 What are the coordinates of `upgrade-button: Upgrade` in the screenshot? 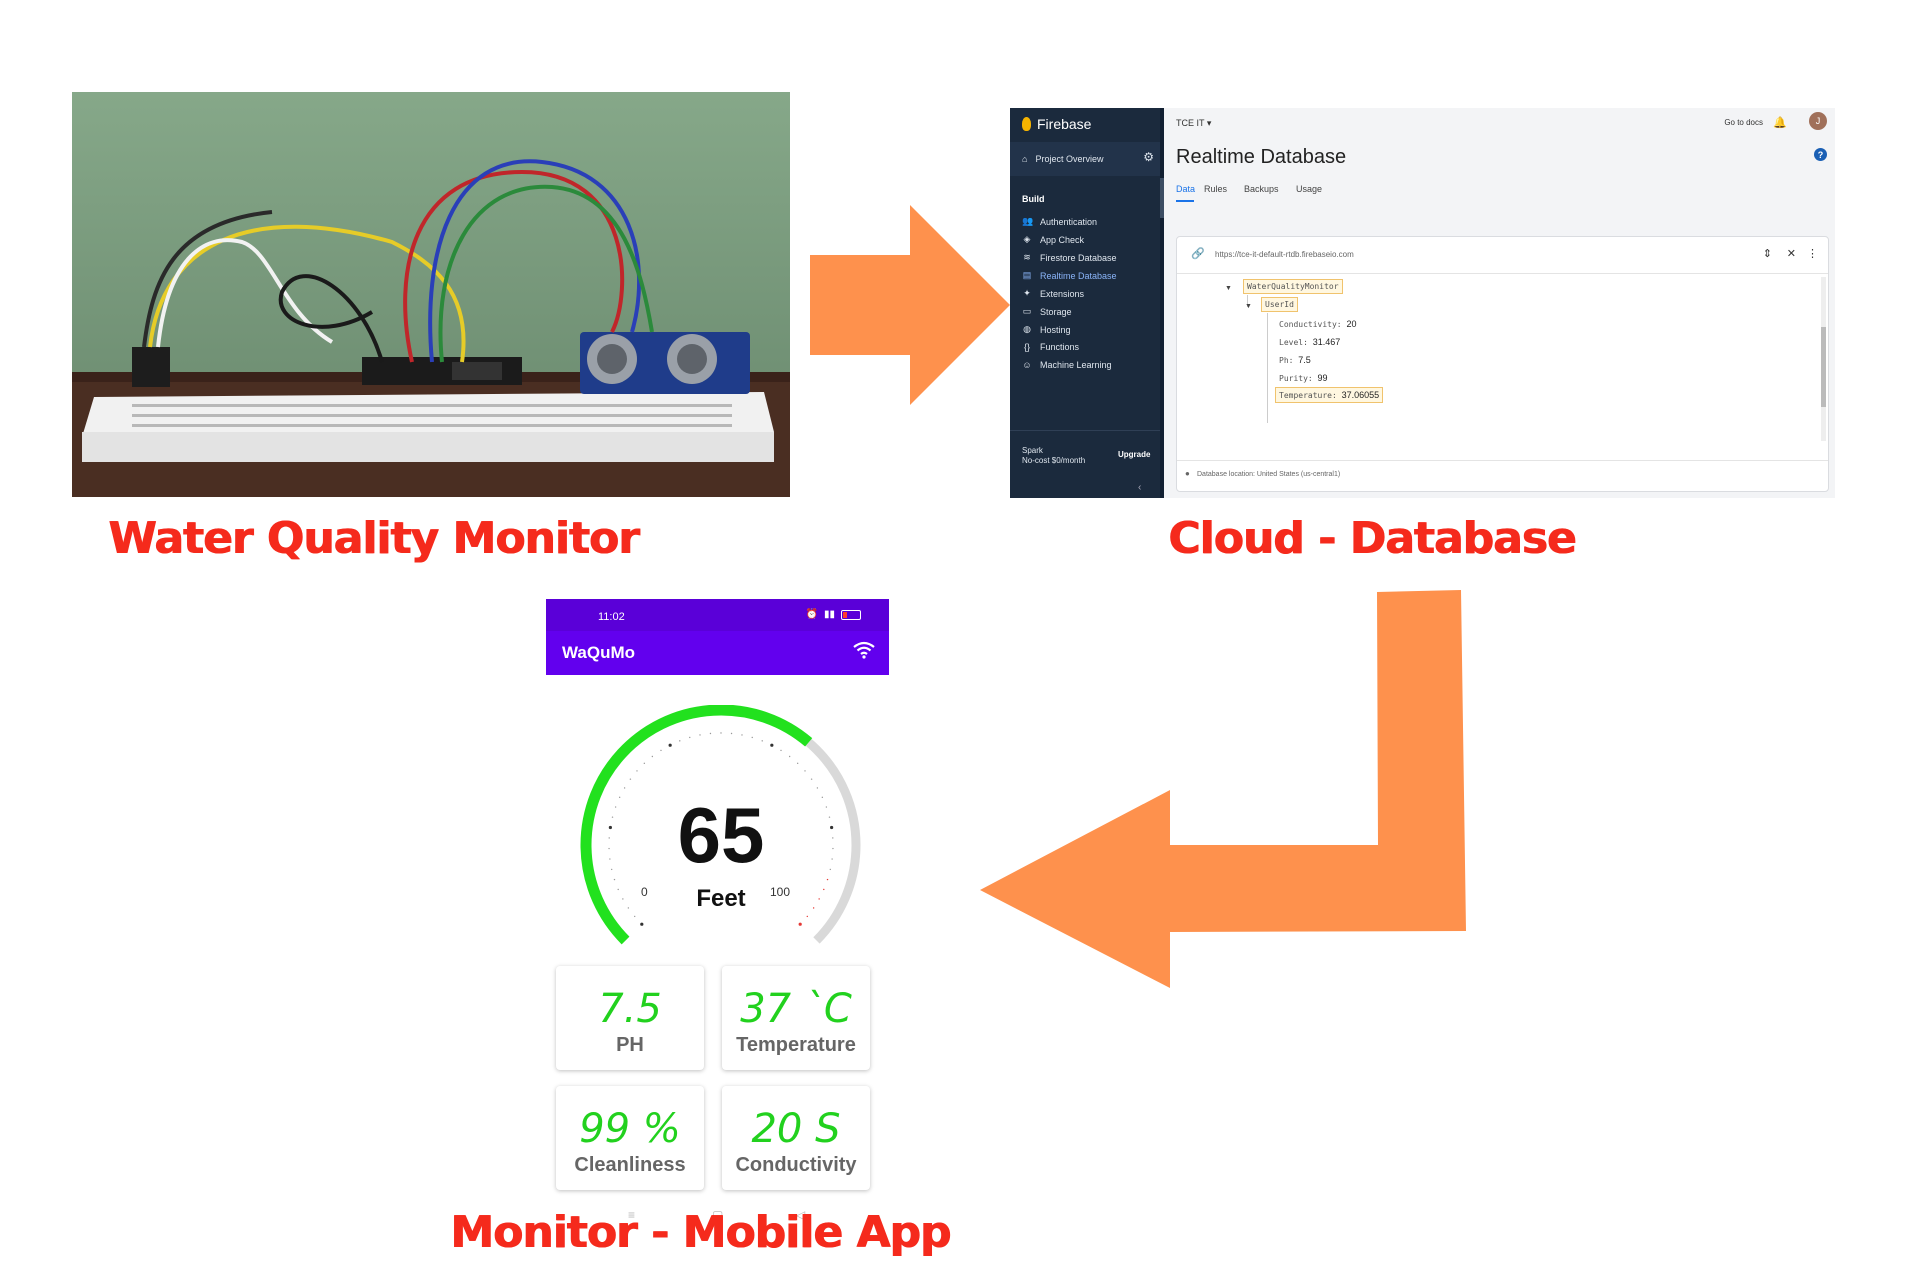 It's located at (1134, 454).